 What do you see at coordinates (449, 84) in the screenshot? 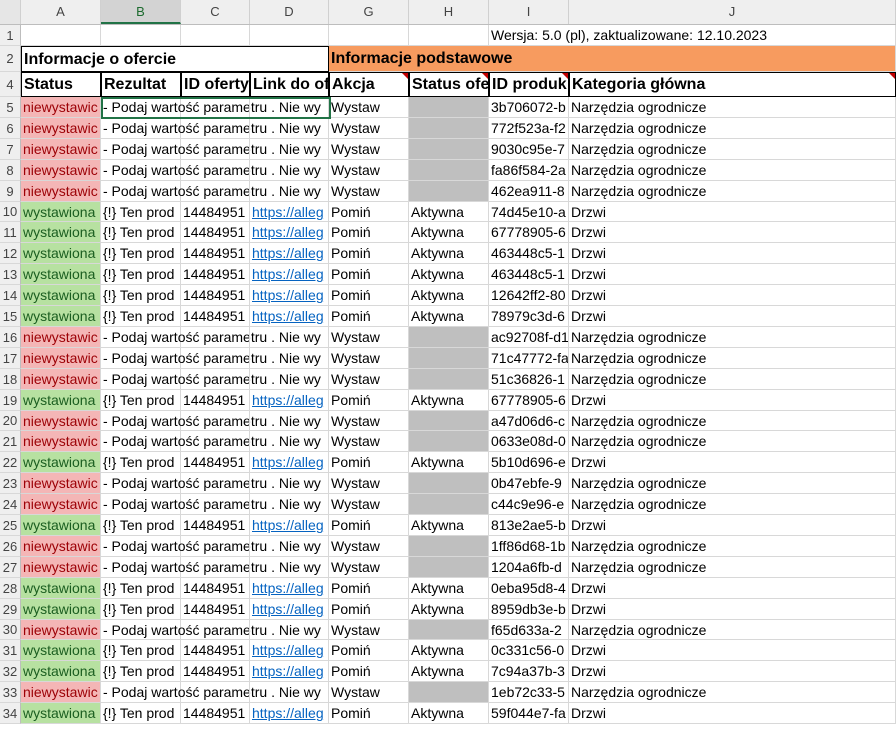
I see `header-offer-status: Status ofe` at bounding box center [449, 84].